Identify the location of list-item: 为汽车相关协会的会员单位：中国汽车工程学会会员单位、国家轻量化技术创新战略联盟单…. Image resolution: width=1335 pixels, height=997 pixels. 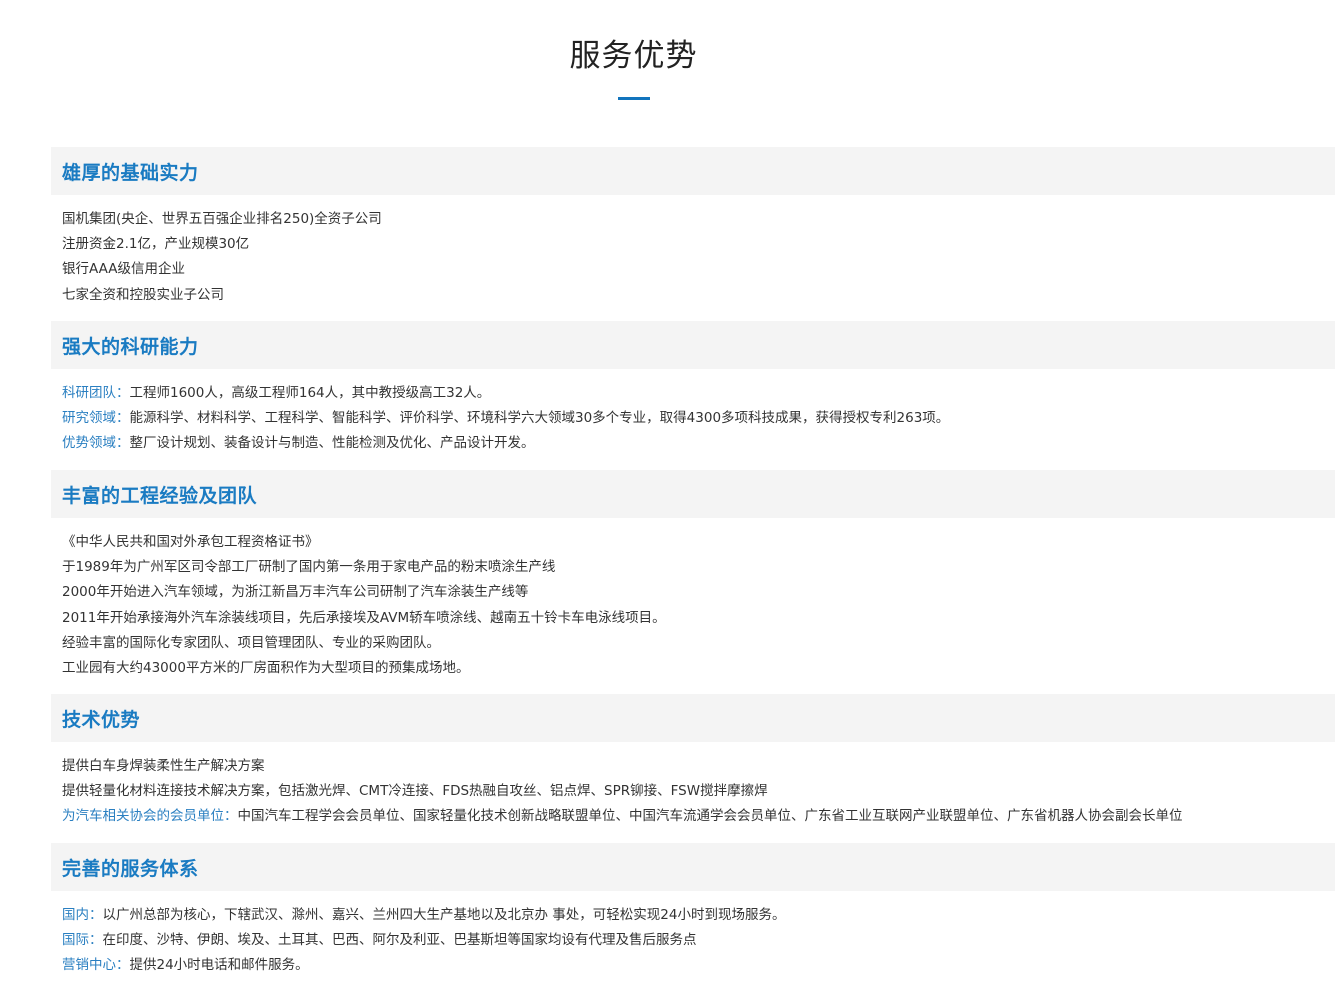
(622, 816).